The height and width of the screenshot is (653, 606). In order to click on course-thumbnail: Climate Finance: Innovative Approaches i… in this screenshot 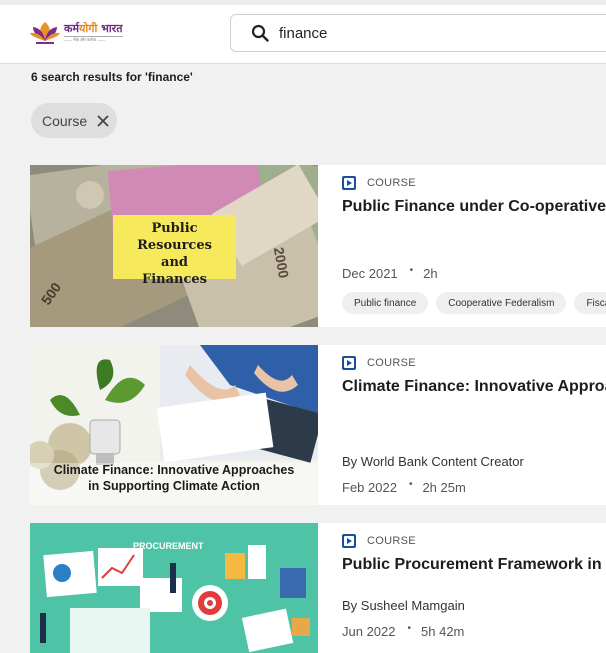, I will do `click(174, 425)`.